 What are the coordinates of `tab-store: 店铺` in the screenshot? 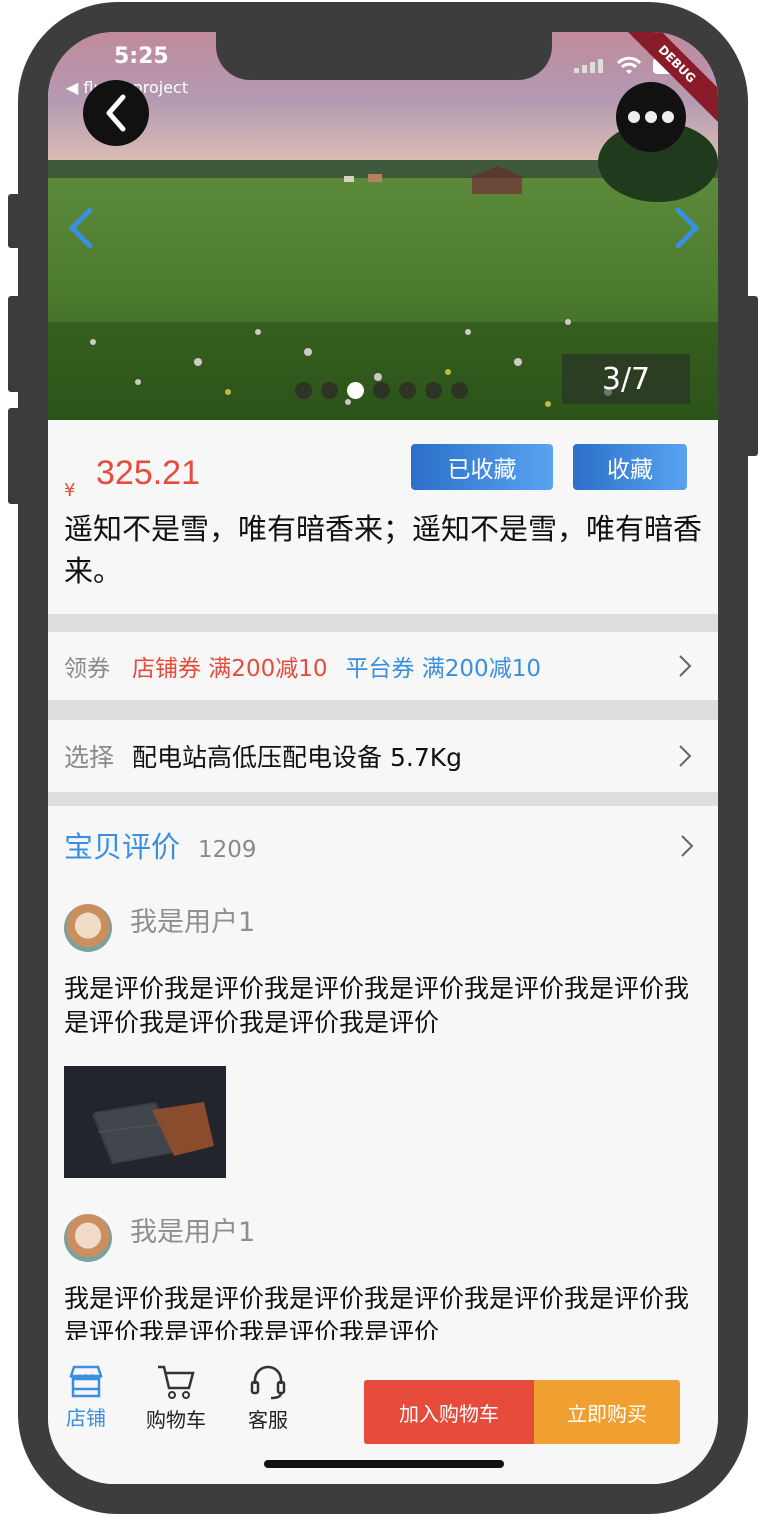 It's located at (86, 1397).